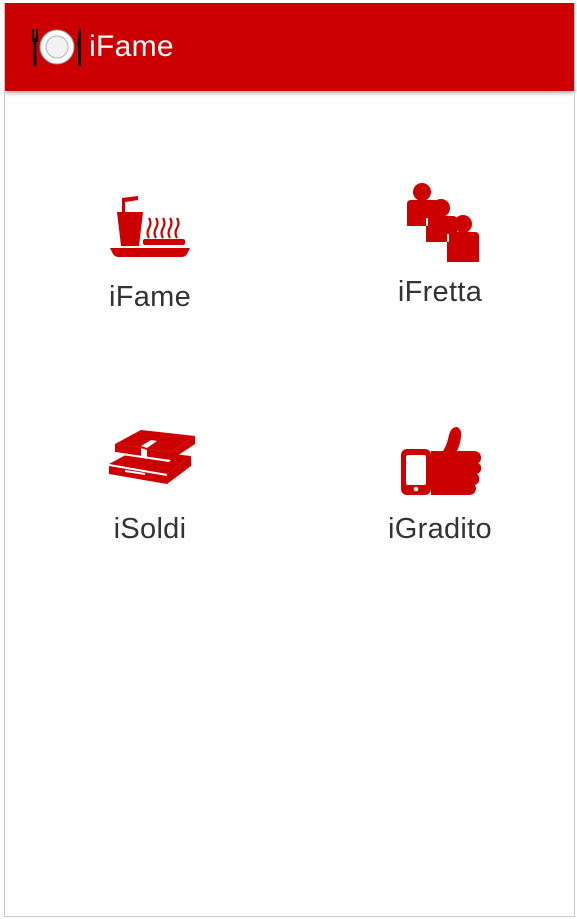  Describe the element at coordinates (150, 297) in the screenshot. I see `menu-item-label: iFame` at that location.